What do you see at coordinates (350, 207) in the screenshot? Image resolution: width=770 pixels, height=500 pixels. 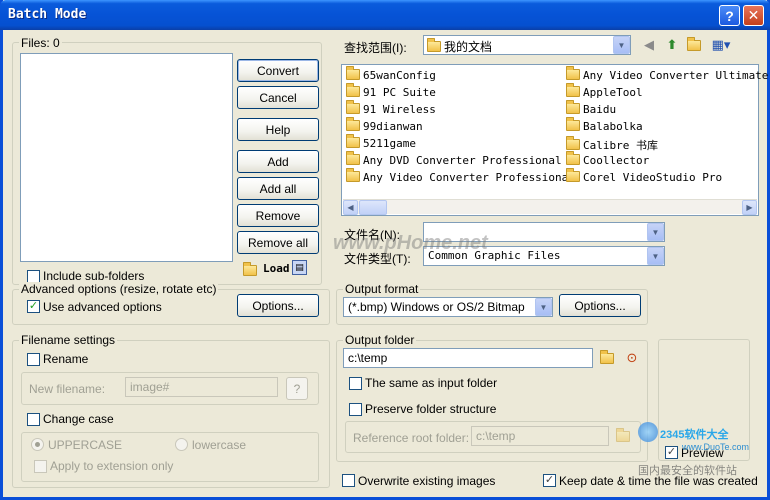 I see `scroll-left-button: ◀` at bounding box center [350, 207].